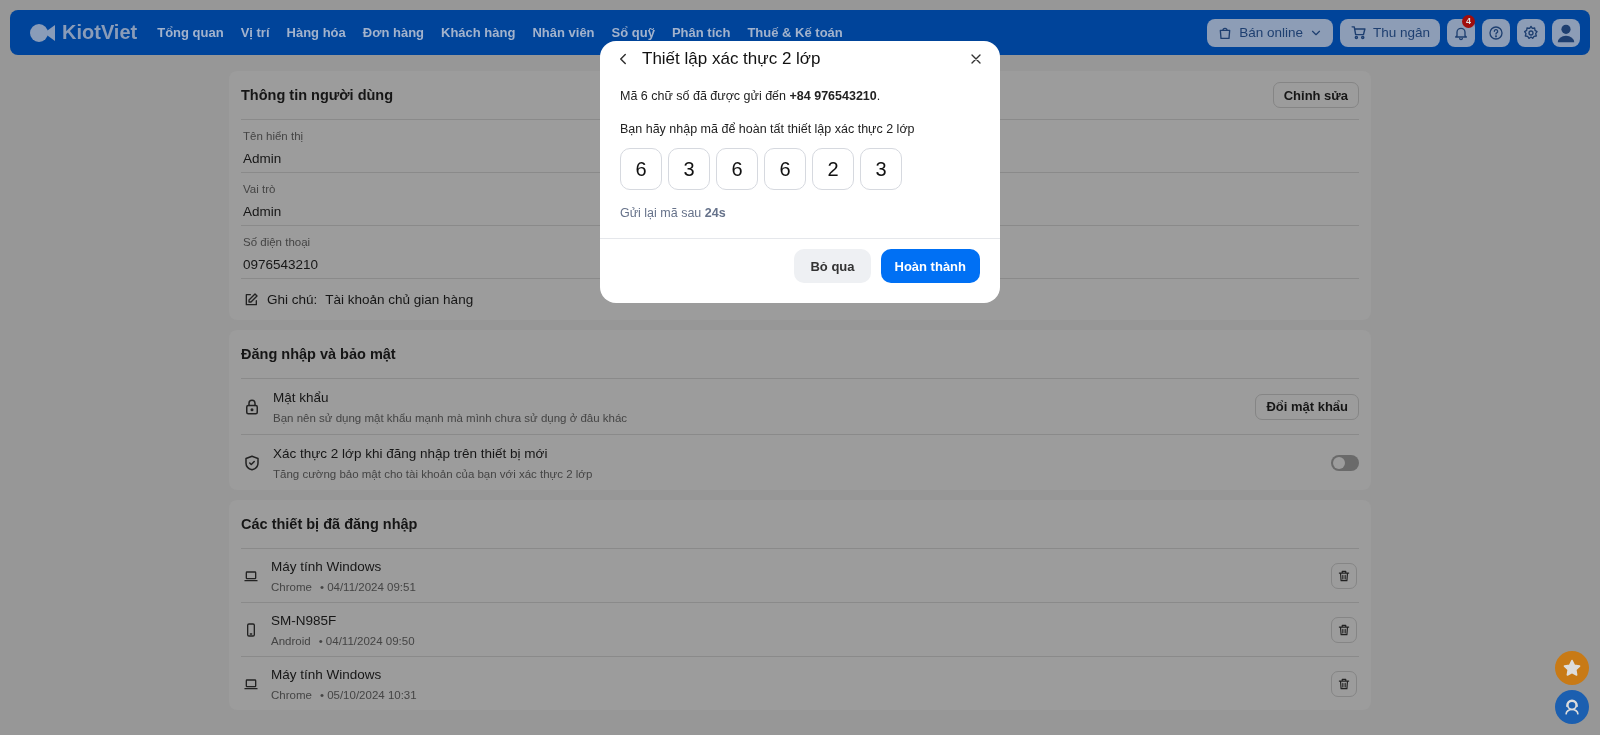 This screenshot has width=1600, height=735. I want to click on settings-button, so click(1531, 32).